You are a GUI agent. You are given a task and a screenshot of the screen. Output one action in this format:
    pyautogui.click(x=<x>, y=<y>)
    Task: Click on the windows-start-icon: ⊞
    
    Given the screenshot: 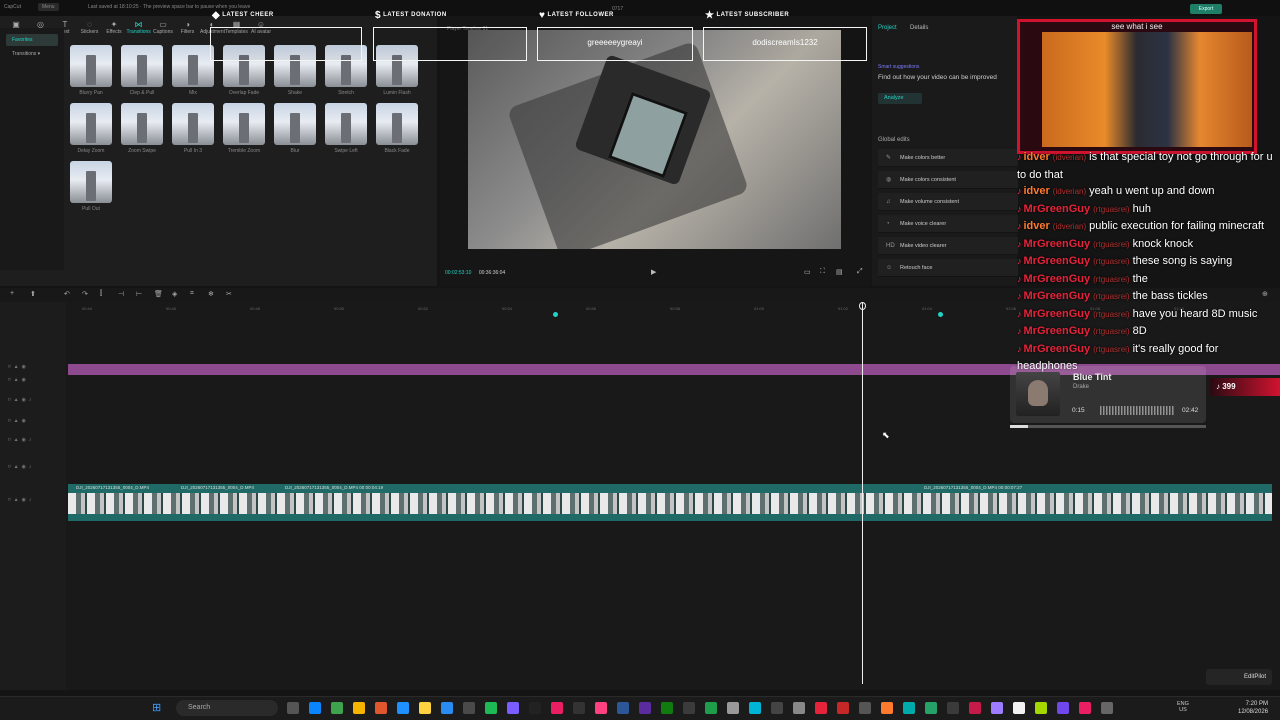 What is the action you would take?
    pyautogui.click(x=156, y=707)
    